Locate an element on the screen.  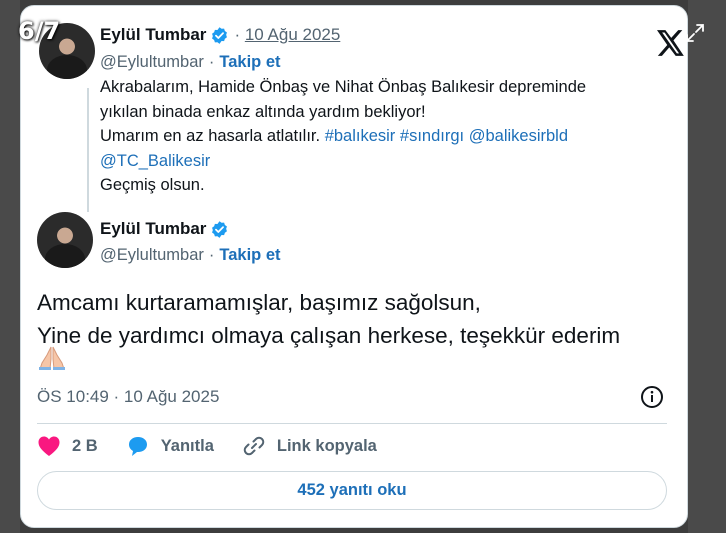
tweet2-header: Eylül Tumbar is located at coordinates (164, 229).